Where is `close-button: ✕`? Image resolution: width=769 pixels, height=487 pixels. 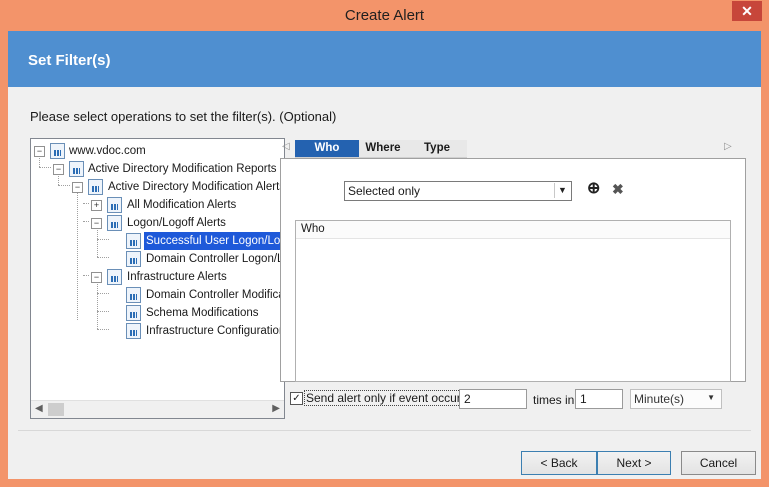
close-button: ✕ is located at coordinates (747, 11).